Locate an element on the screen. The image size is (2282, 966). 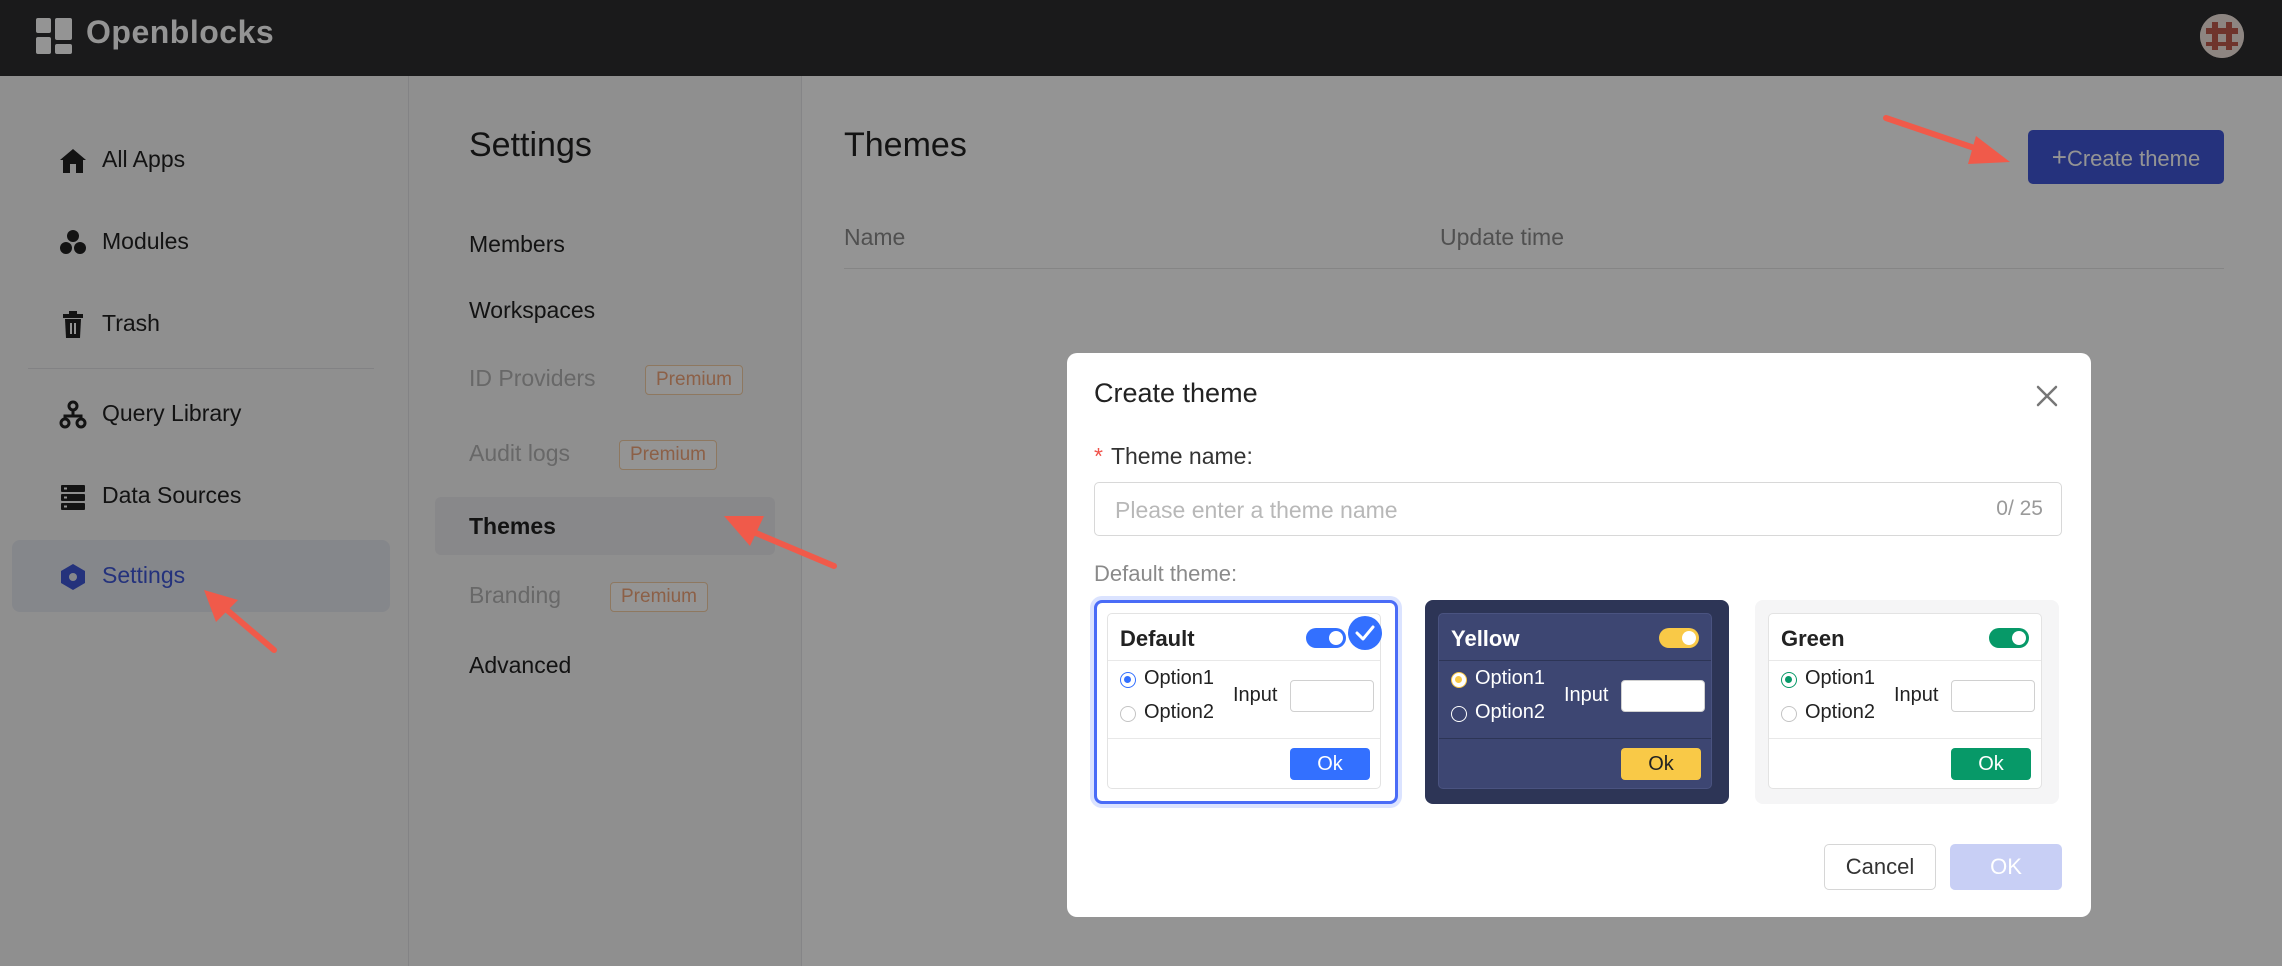
theme-name-label-text: Theme name: is located at coordinates (1181, 456).